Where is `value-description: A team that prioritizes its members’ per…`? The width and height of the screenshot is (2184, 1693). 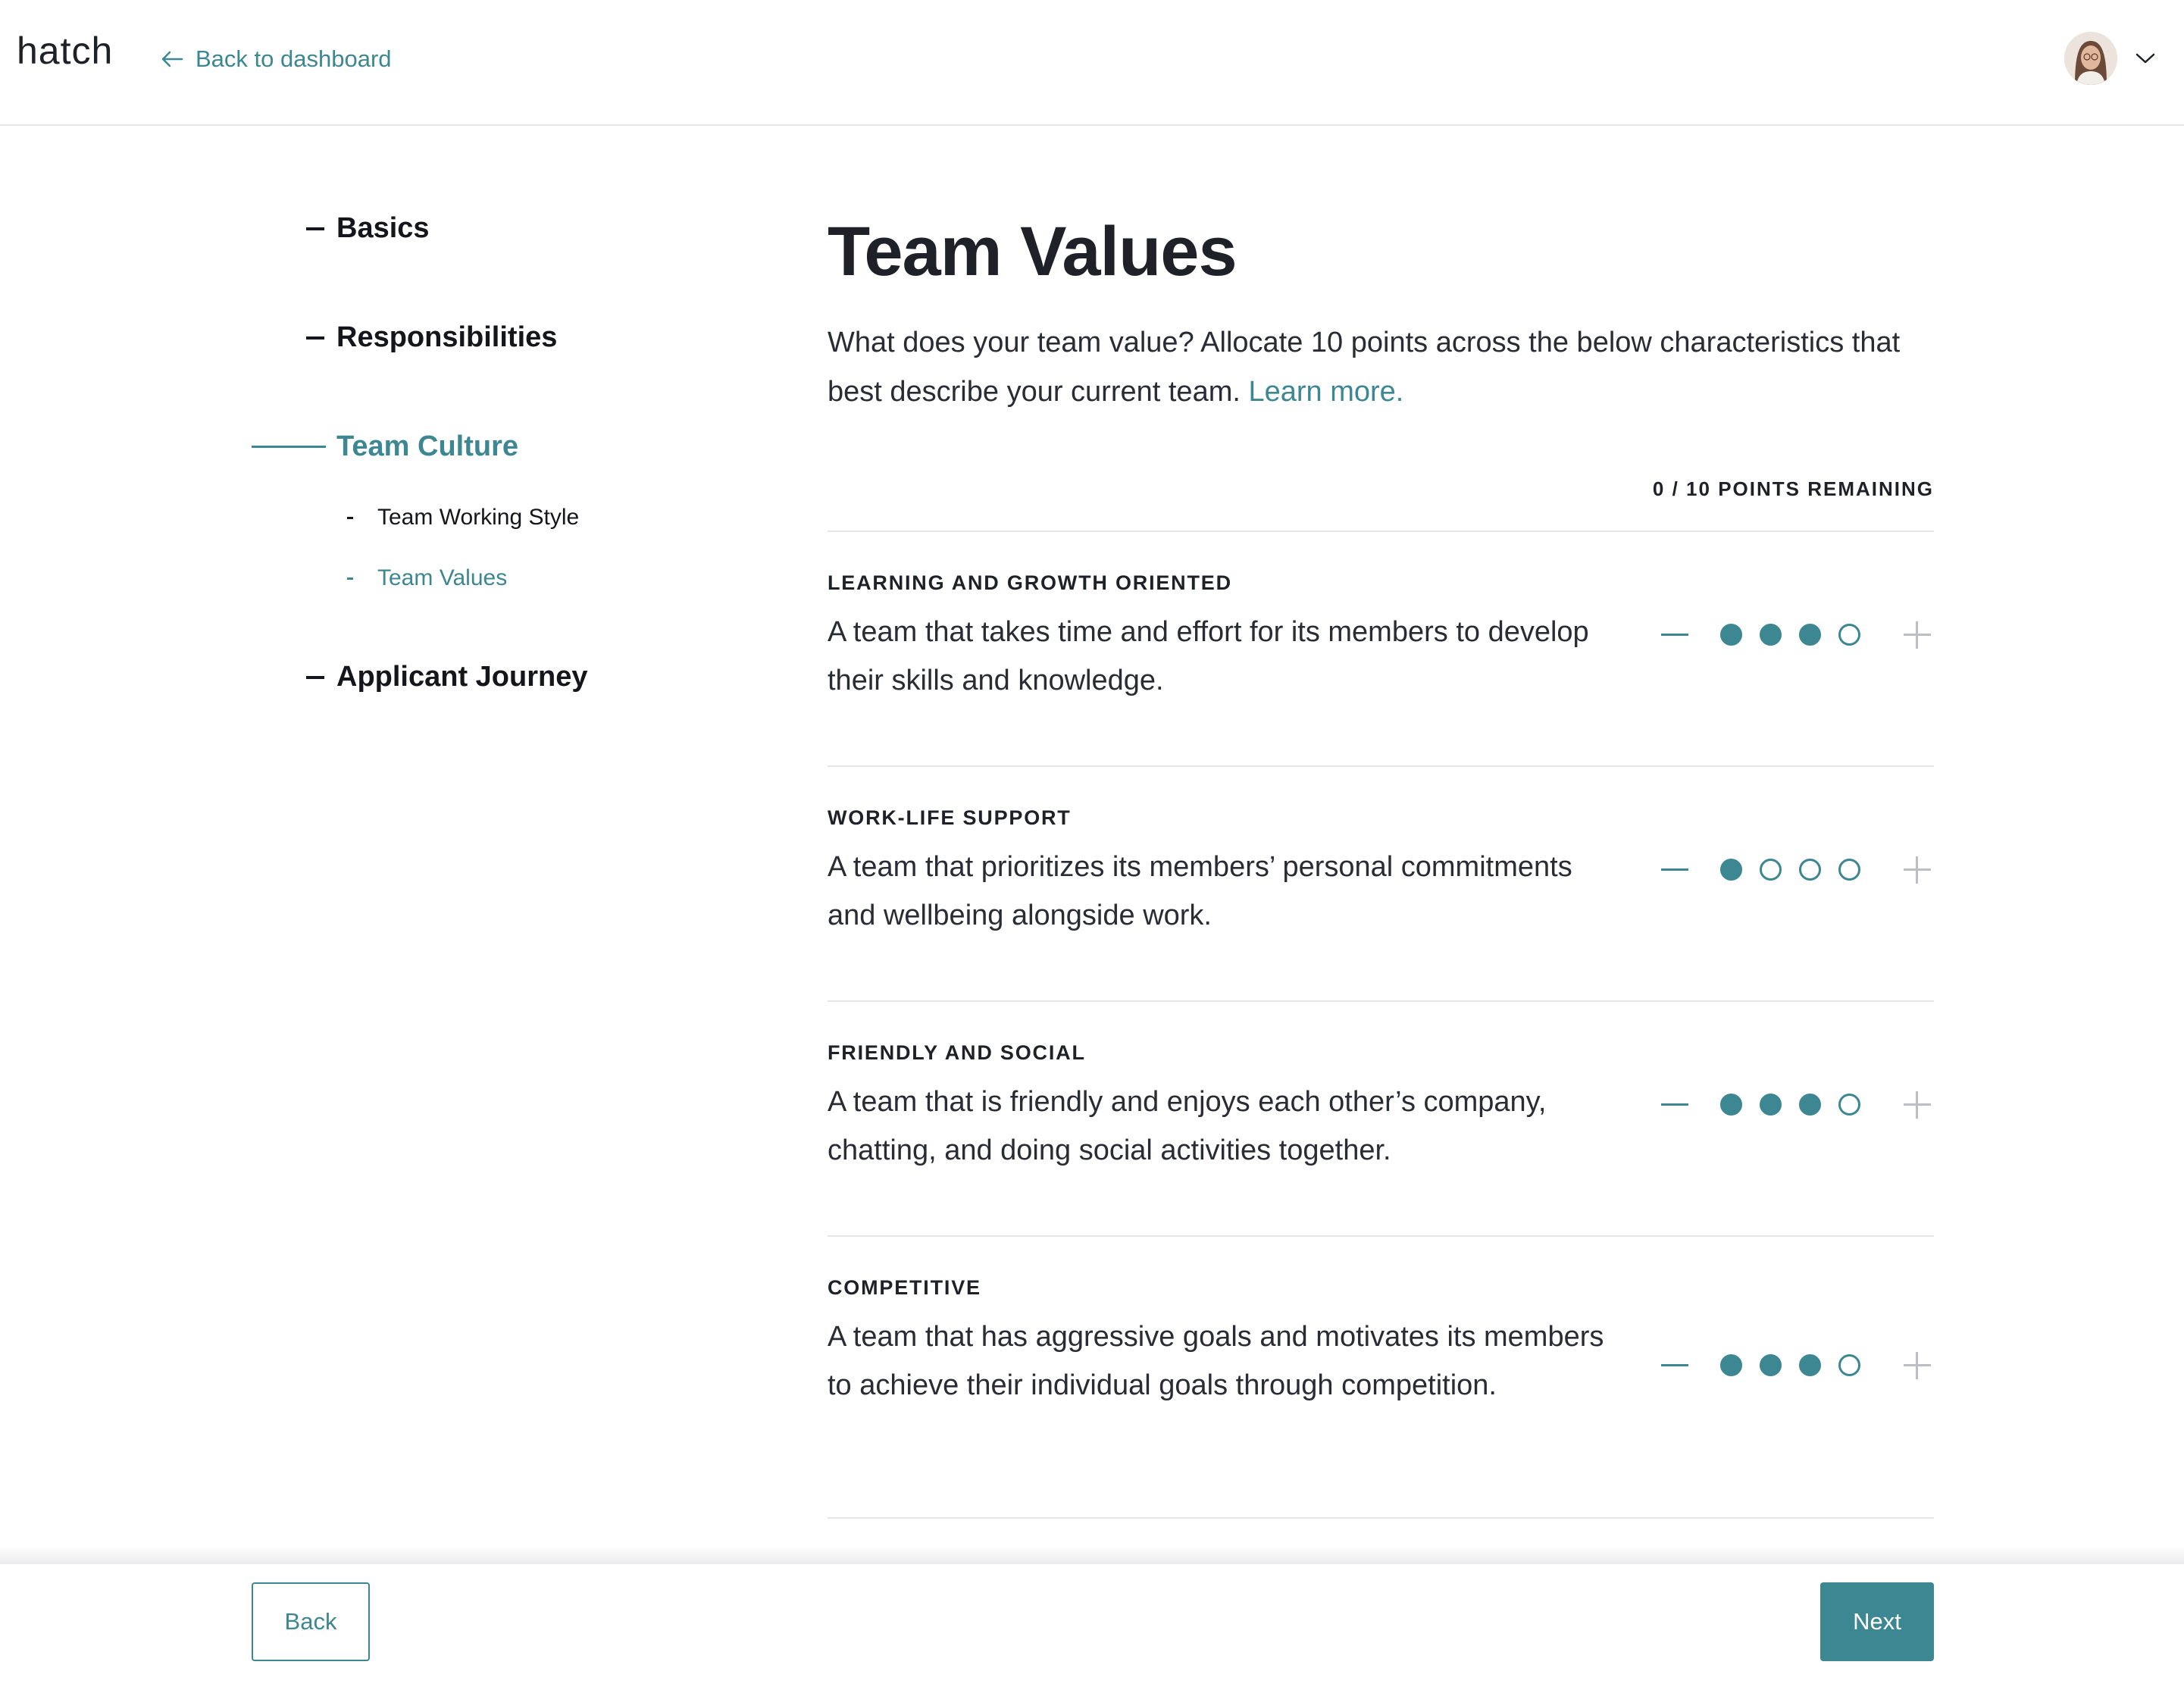 value-description: A team that prioritizes its members’ per… is located at coordinates (1200, 891).